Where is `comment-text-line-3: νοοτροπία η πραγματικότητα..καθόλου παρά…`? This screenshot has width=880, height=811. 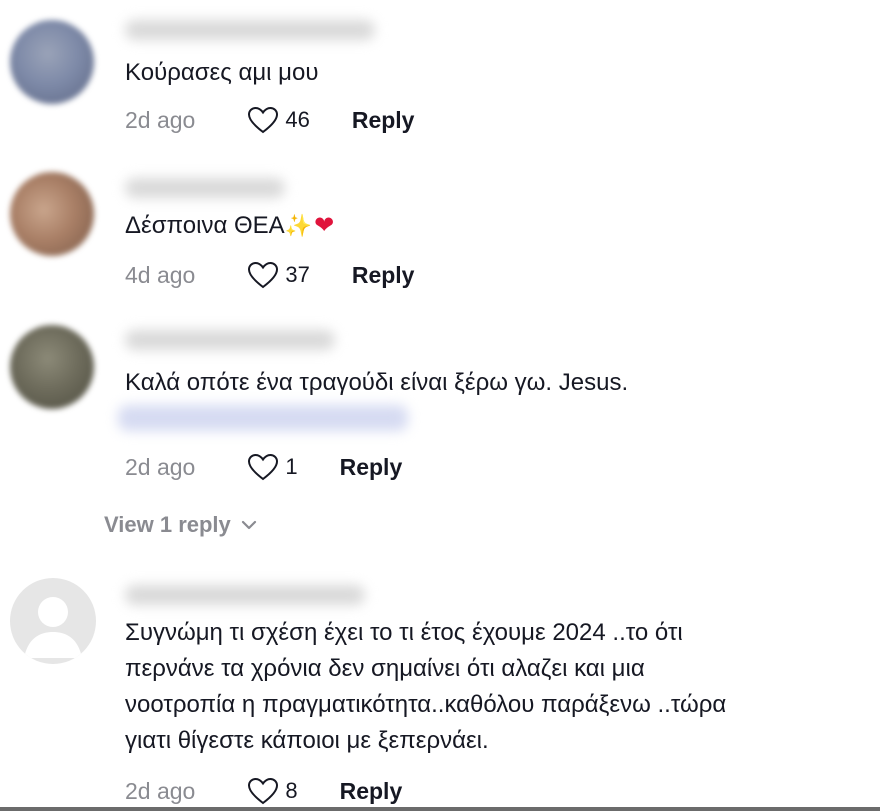 comment-text-line-3: νοοτροπία η πραγματικότητα..καθόλου παρά… is located at coordinates (426, 704).